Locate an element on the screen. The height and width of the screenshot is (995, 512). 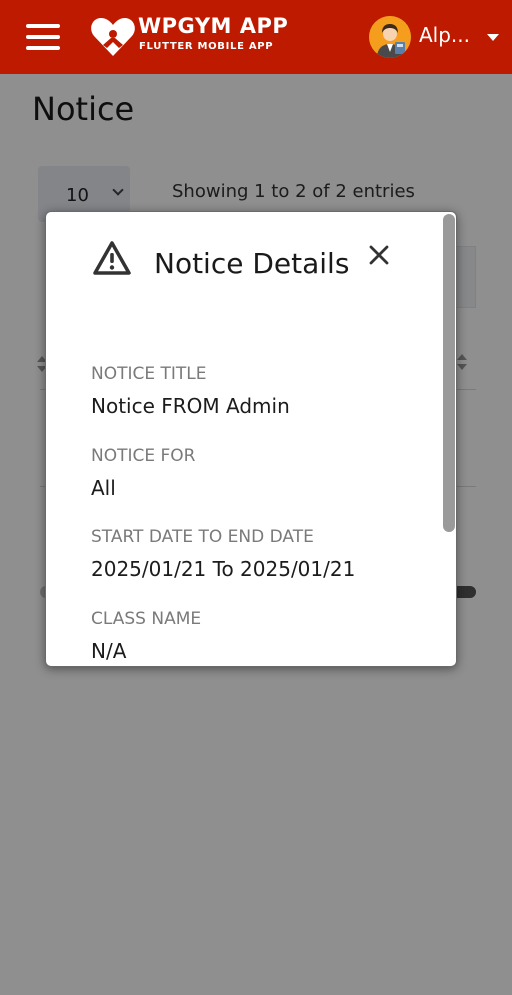
class-name-label: CLASS NAME is located at coordinates (146, 619).